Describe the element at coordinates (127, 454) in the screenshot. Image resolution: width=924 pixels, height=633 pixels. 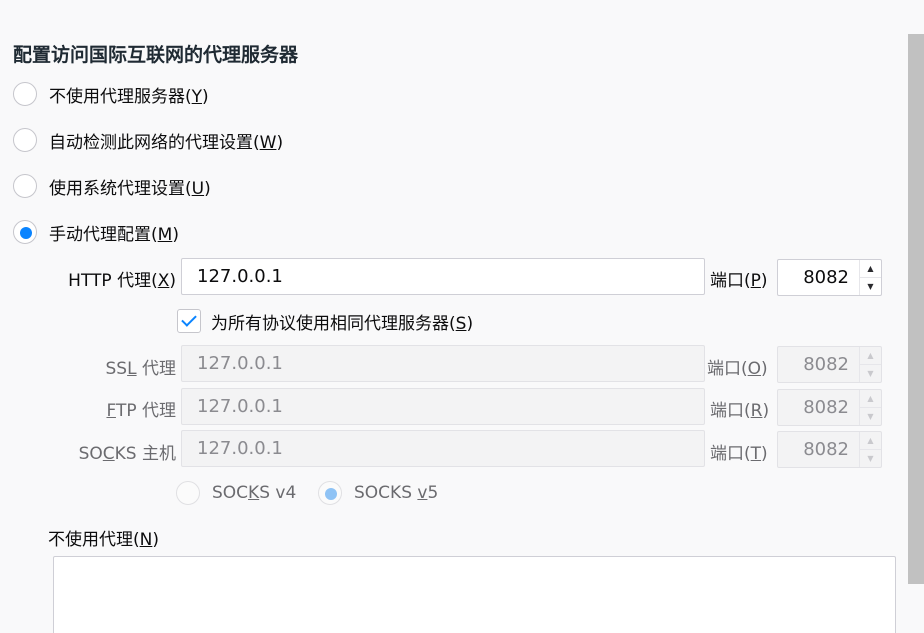
I see `socks-host-label: SOCKS 主机` at that location.